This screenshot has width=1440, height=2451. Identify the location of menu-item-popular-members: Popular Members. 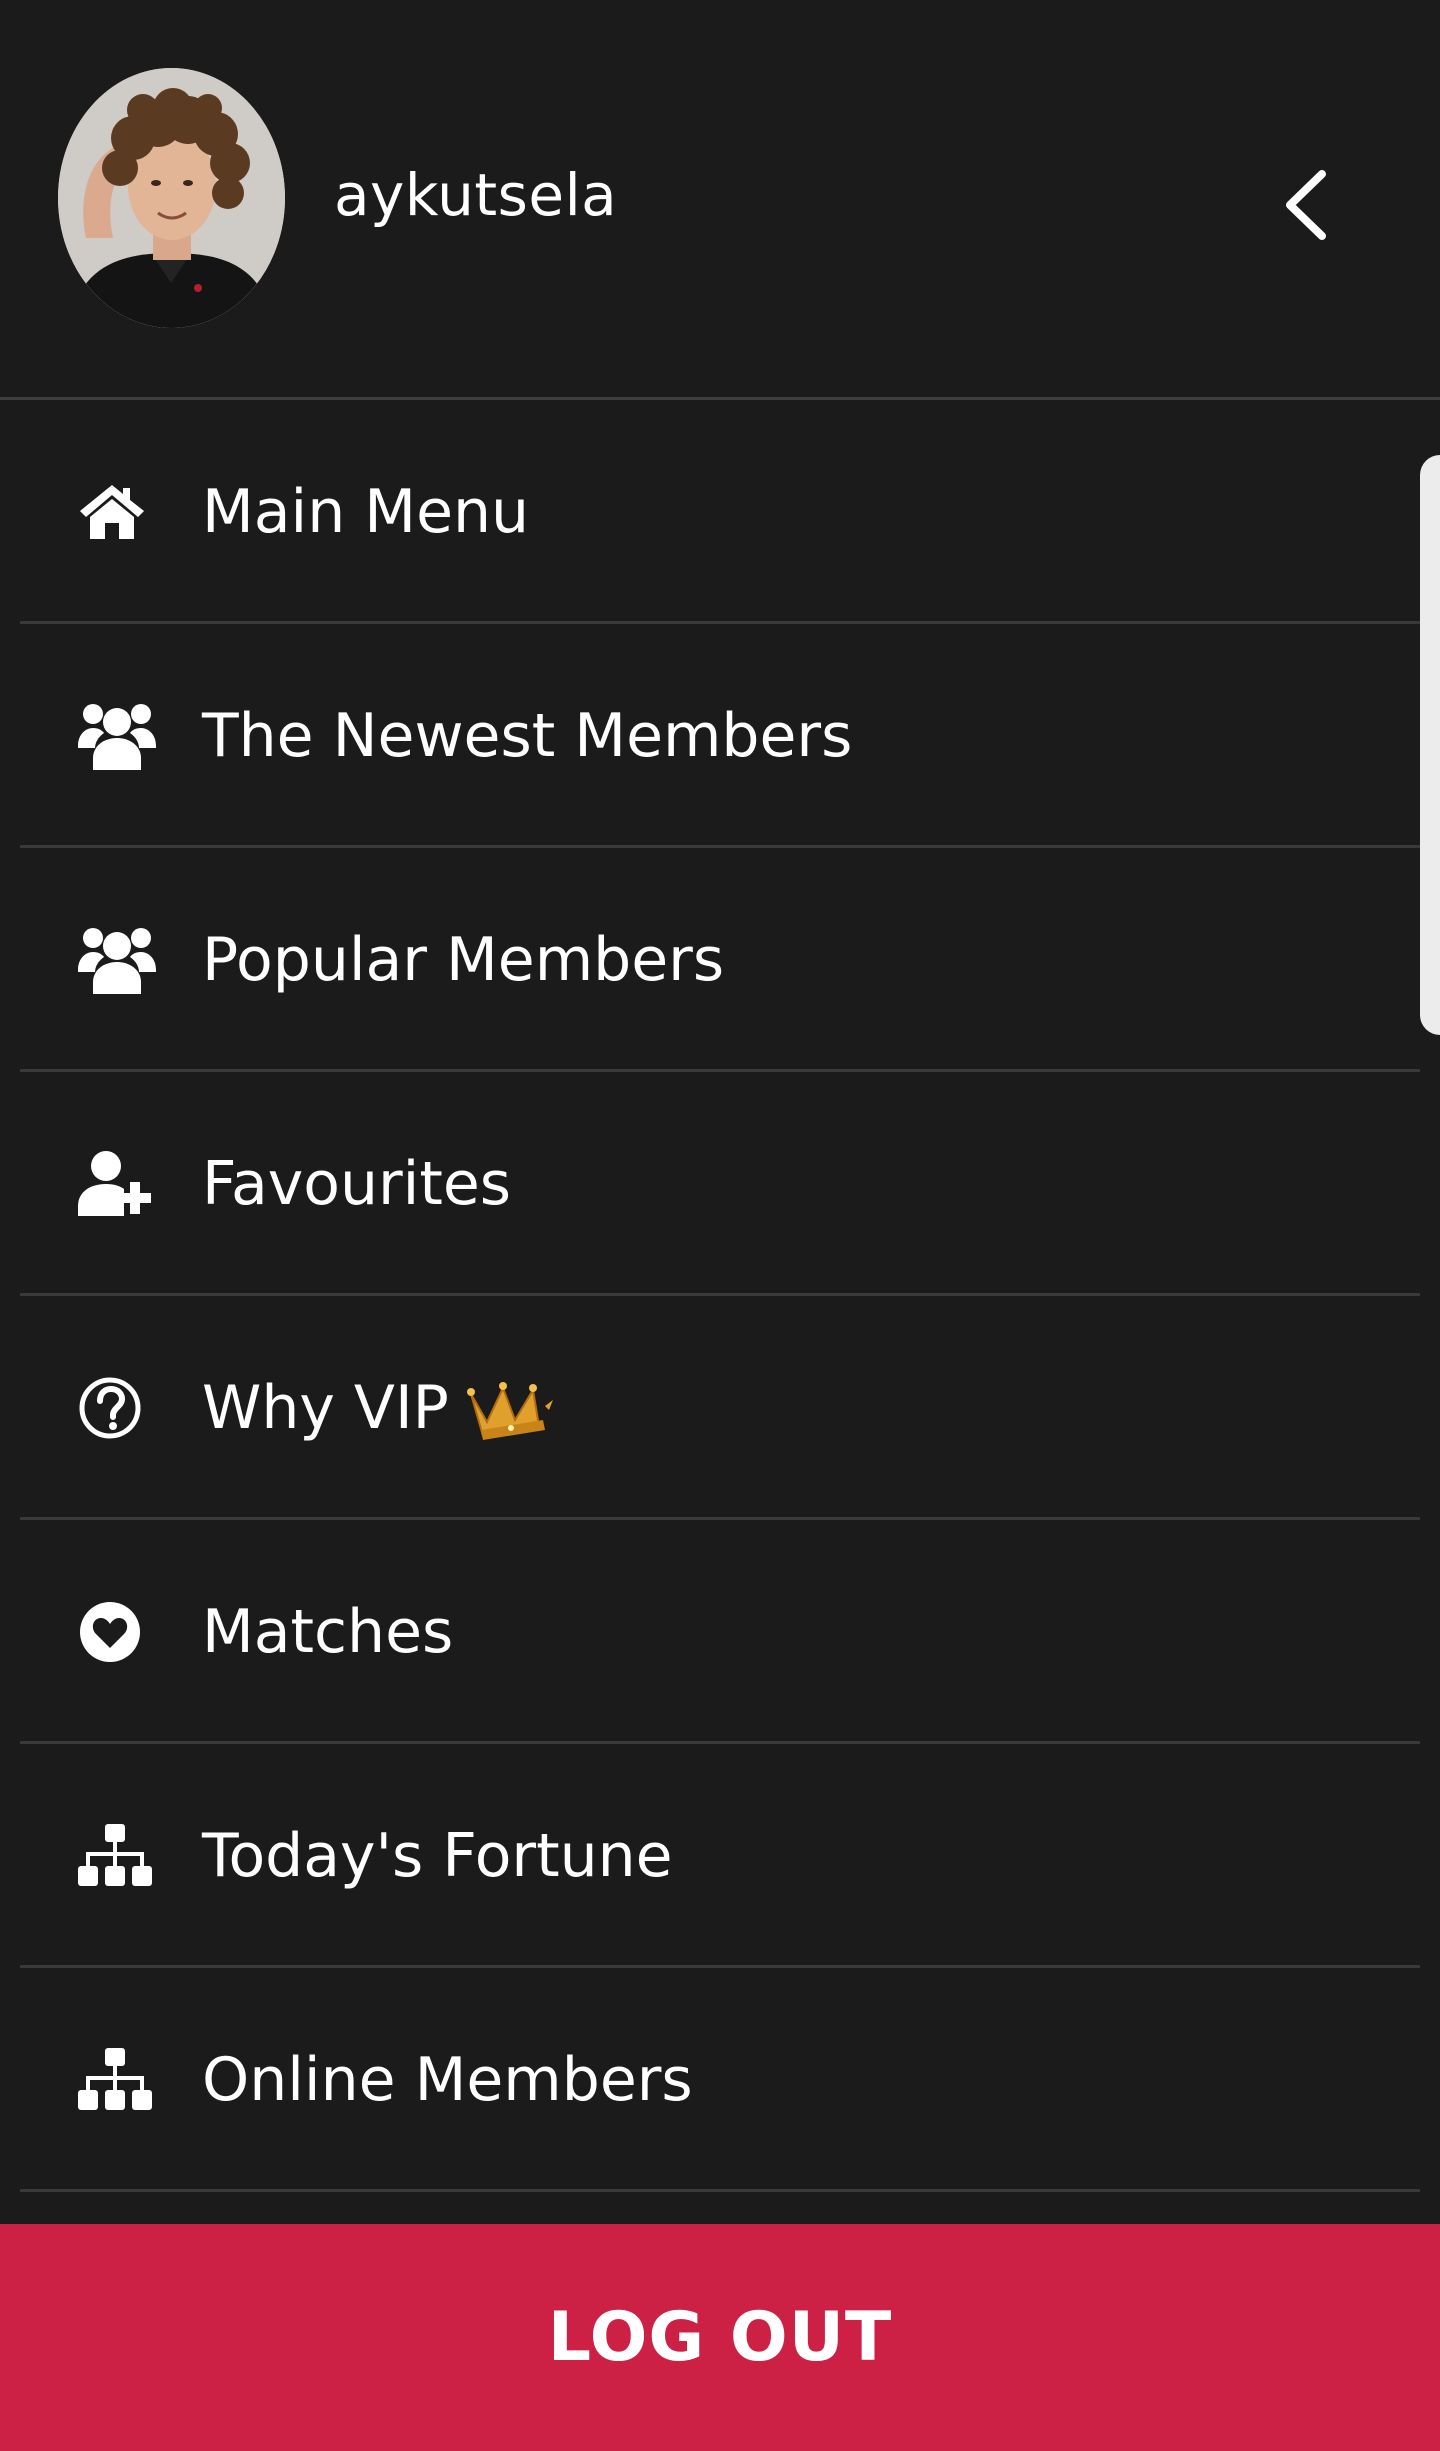
(720, 960).